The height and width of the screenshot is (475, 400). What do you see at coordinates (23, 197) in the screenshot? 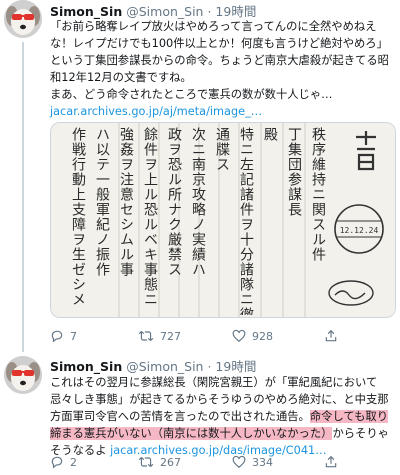
I see `thread-line` at bounding box center [23, 197].